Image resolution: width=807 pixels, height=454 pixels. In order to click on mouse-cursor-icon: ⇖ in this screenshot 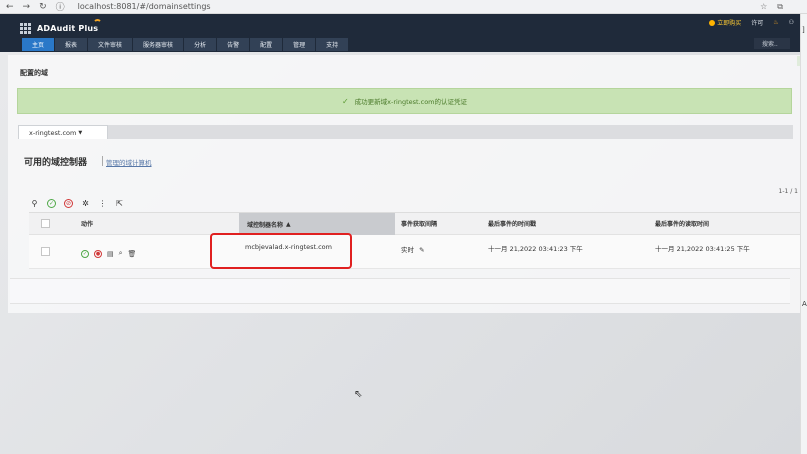, I will do `click(358, 394)`.